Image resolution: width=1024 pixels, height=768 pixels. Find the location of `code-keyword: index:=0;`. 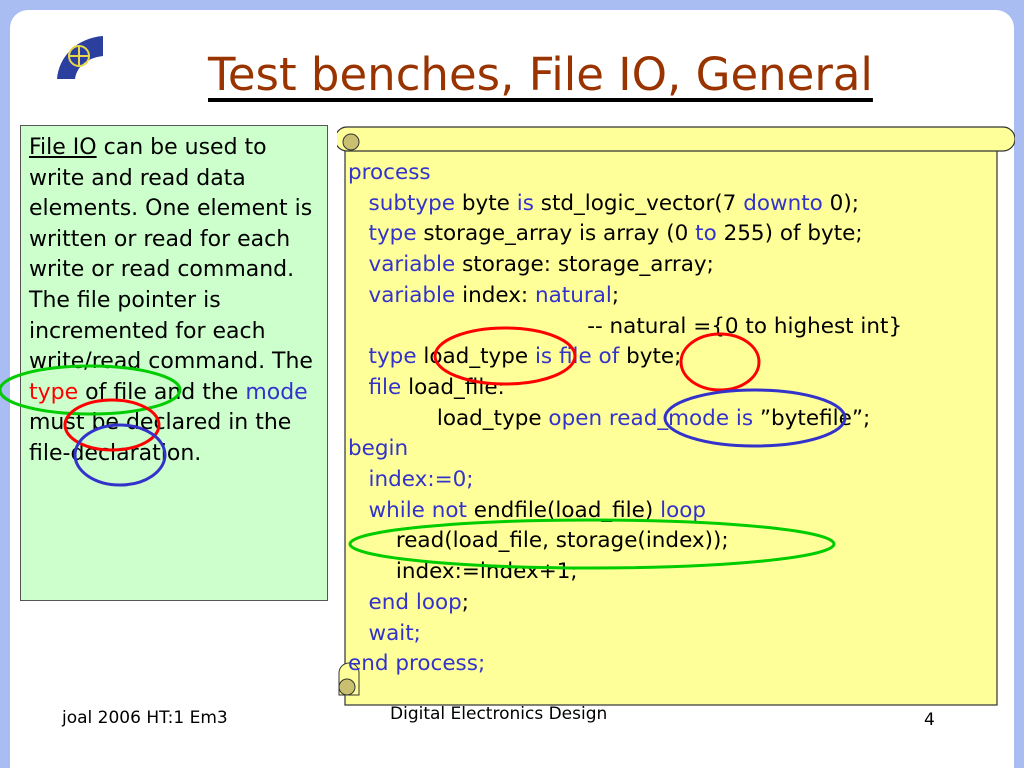

code-keyword: index:=0; is located at coordinates (421, 480).